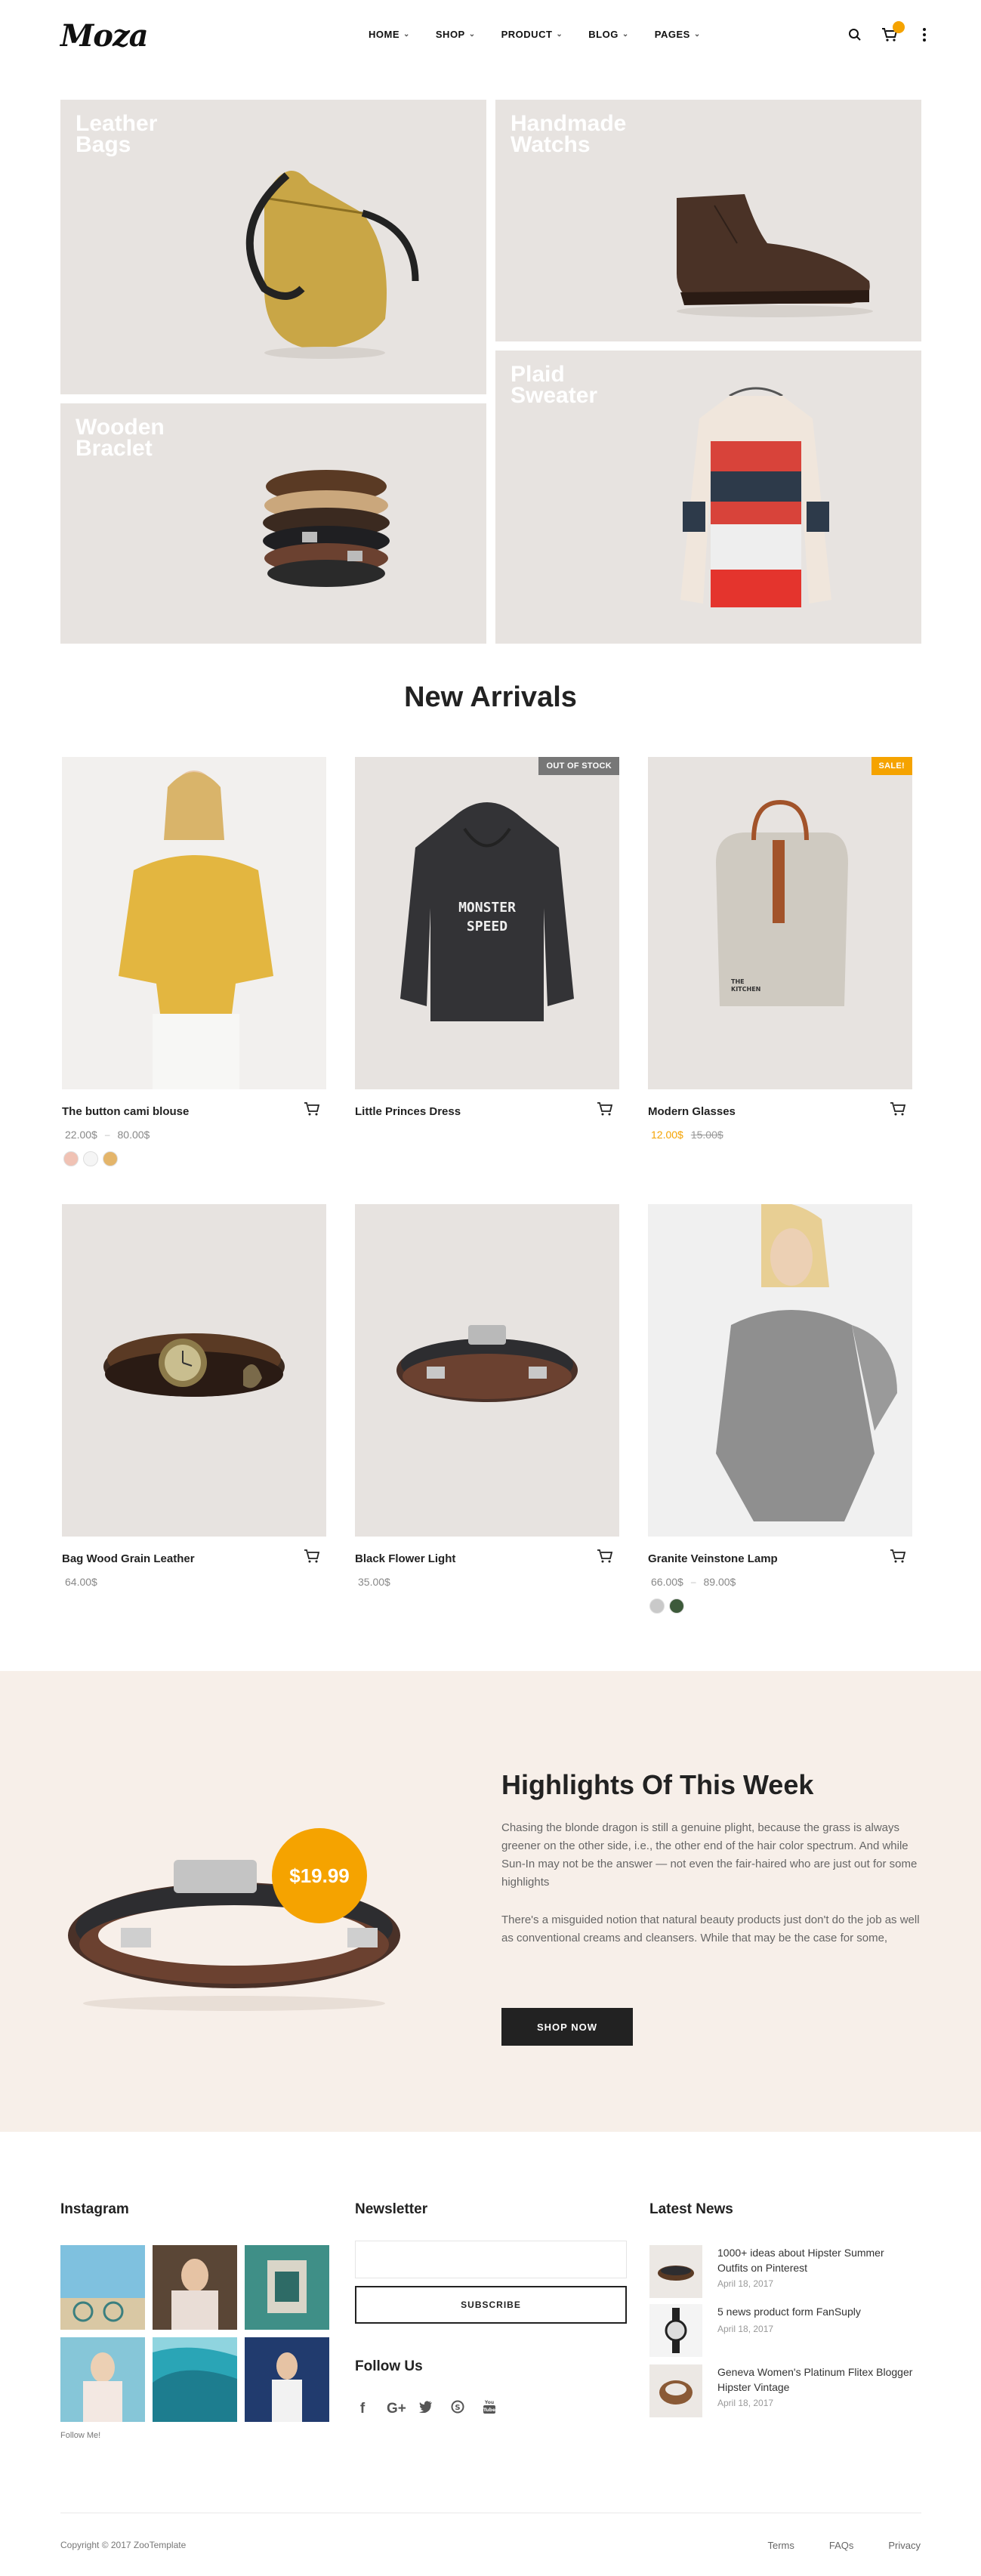 This screenshot has width=981, height=2576. What do you see at coordinates (81, 1135) in the screenshot?
I see `price-min: 22.00$` at bounding box center [81, 1135].